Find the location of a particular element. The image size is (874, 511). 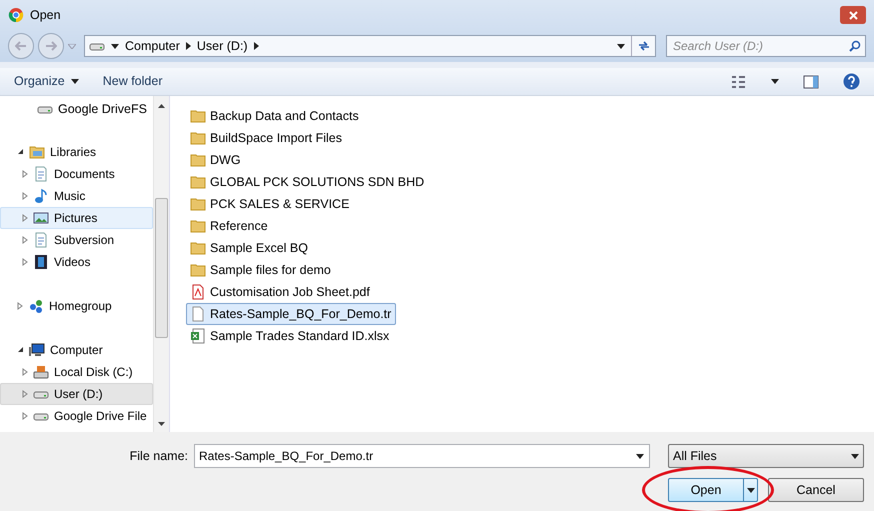

back-arrow-icon is located at coordinates (21, 46).